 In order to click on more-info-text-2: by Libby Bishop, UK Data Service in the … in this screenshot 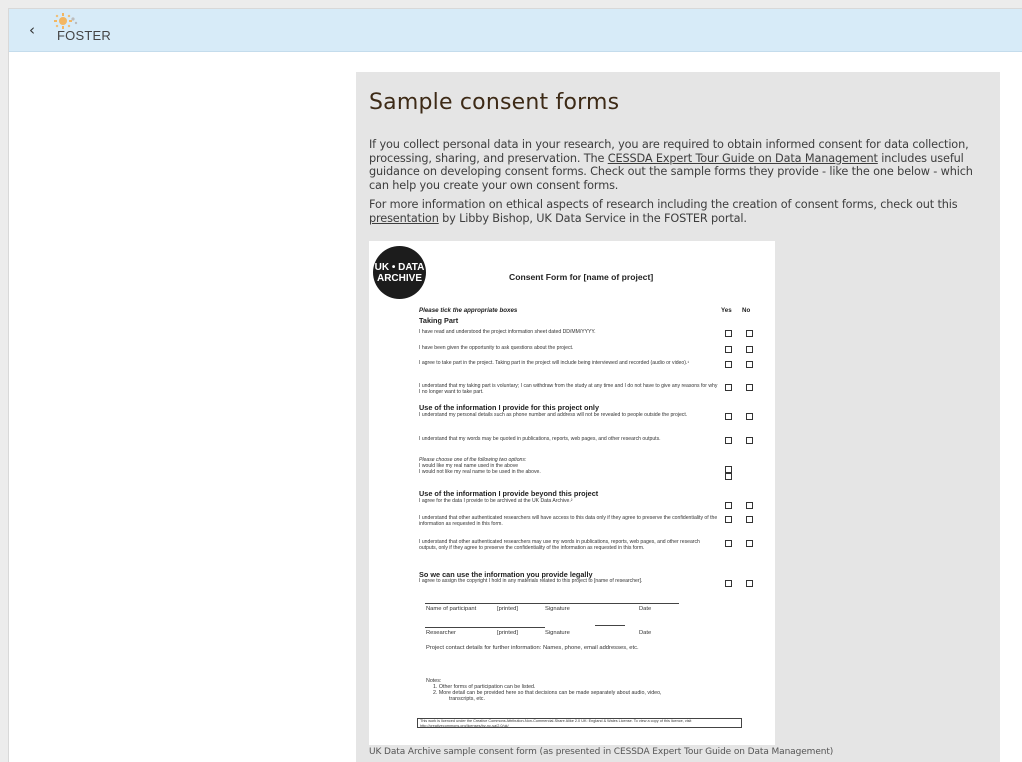, I will do `click(592, 218)`.